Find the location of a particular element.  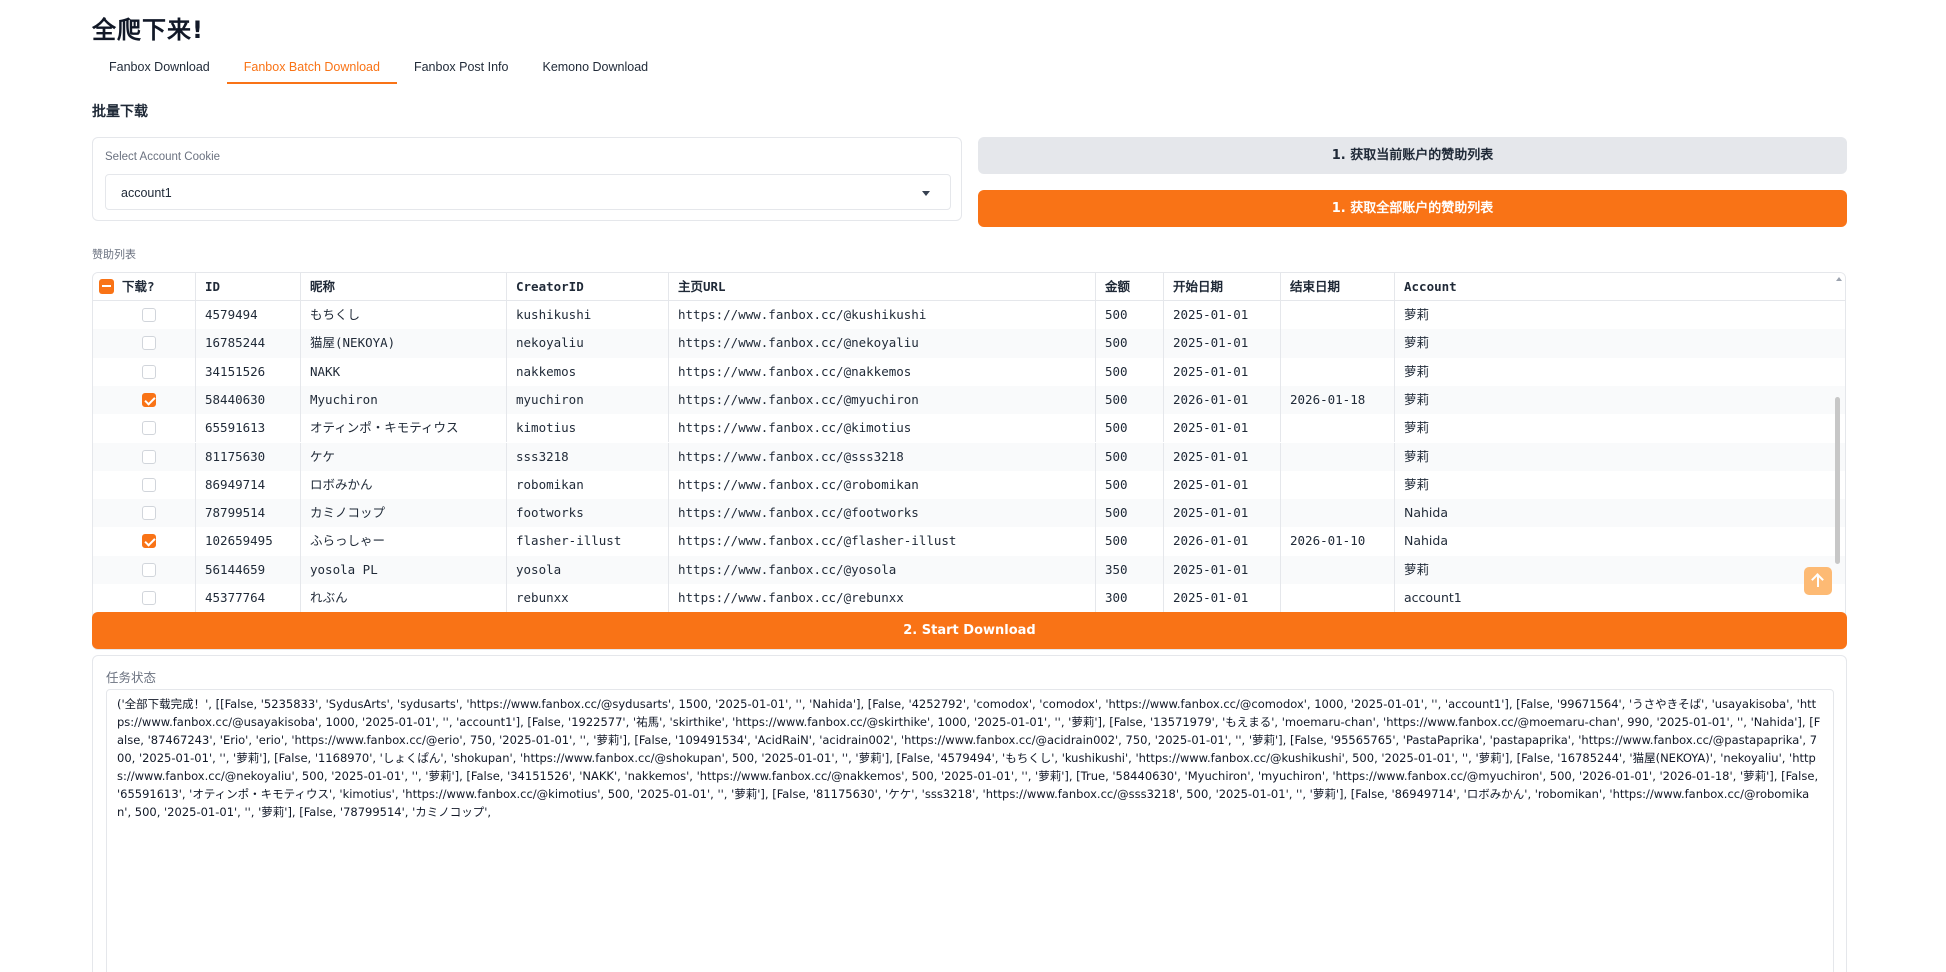

cell-id: 45377764 is located at coordinates (248, 598).